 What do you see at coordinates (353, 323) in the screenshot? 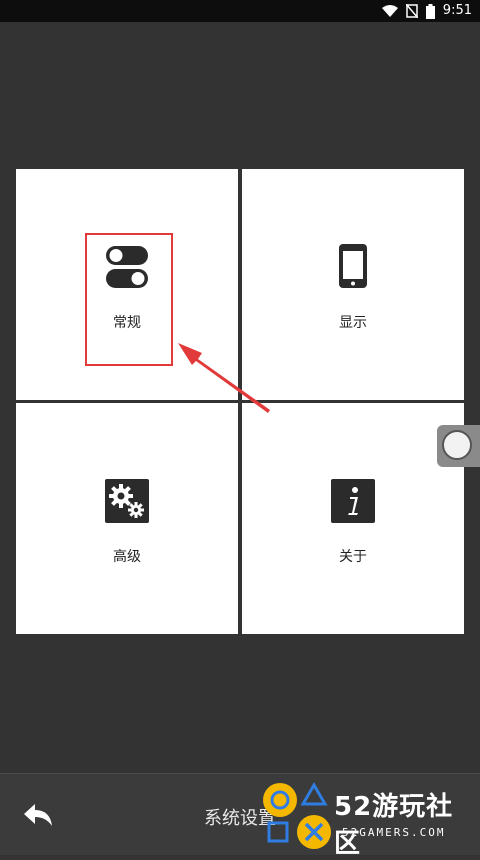
I see `tile-display-label: 显示` at bounding box center [353, 323].